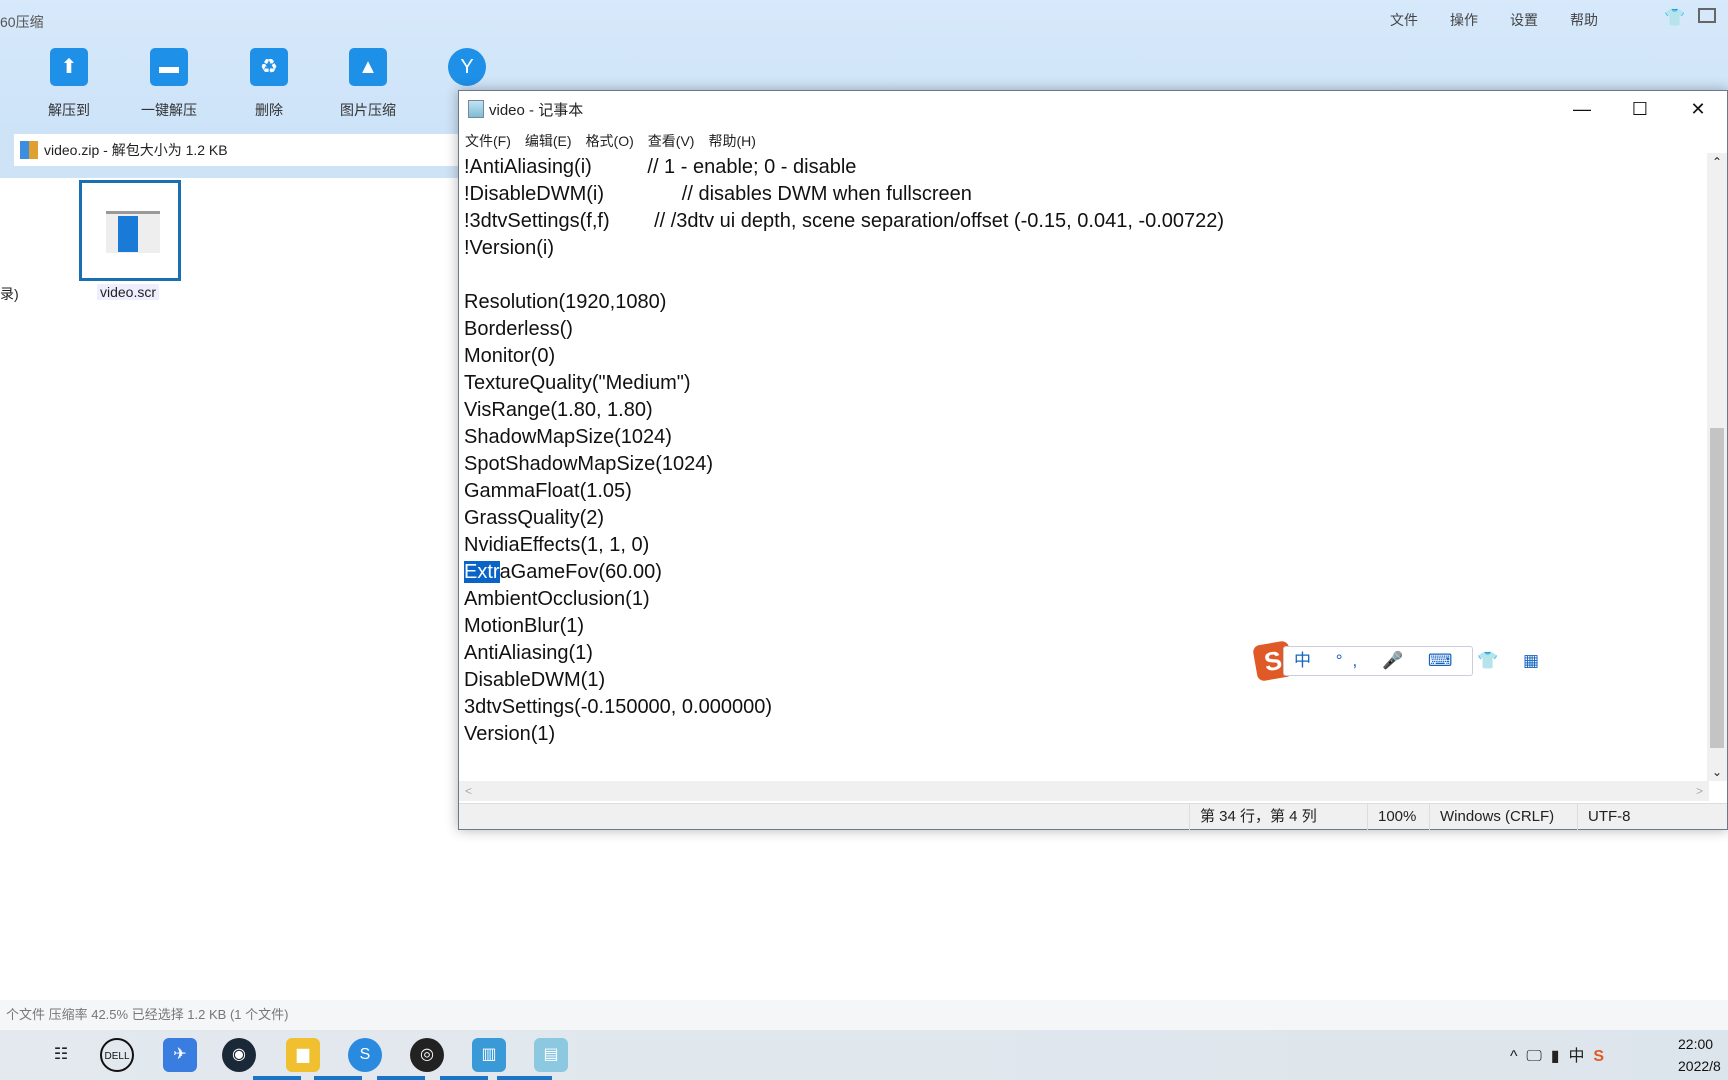  Describe the element at coordinates (1604, 817) in the screenshot. I see `encoding: UTF-8` at that location.